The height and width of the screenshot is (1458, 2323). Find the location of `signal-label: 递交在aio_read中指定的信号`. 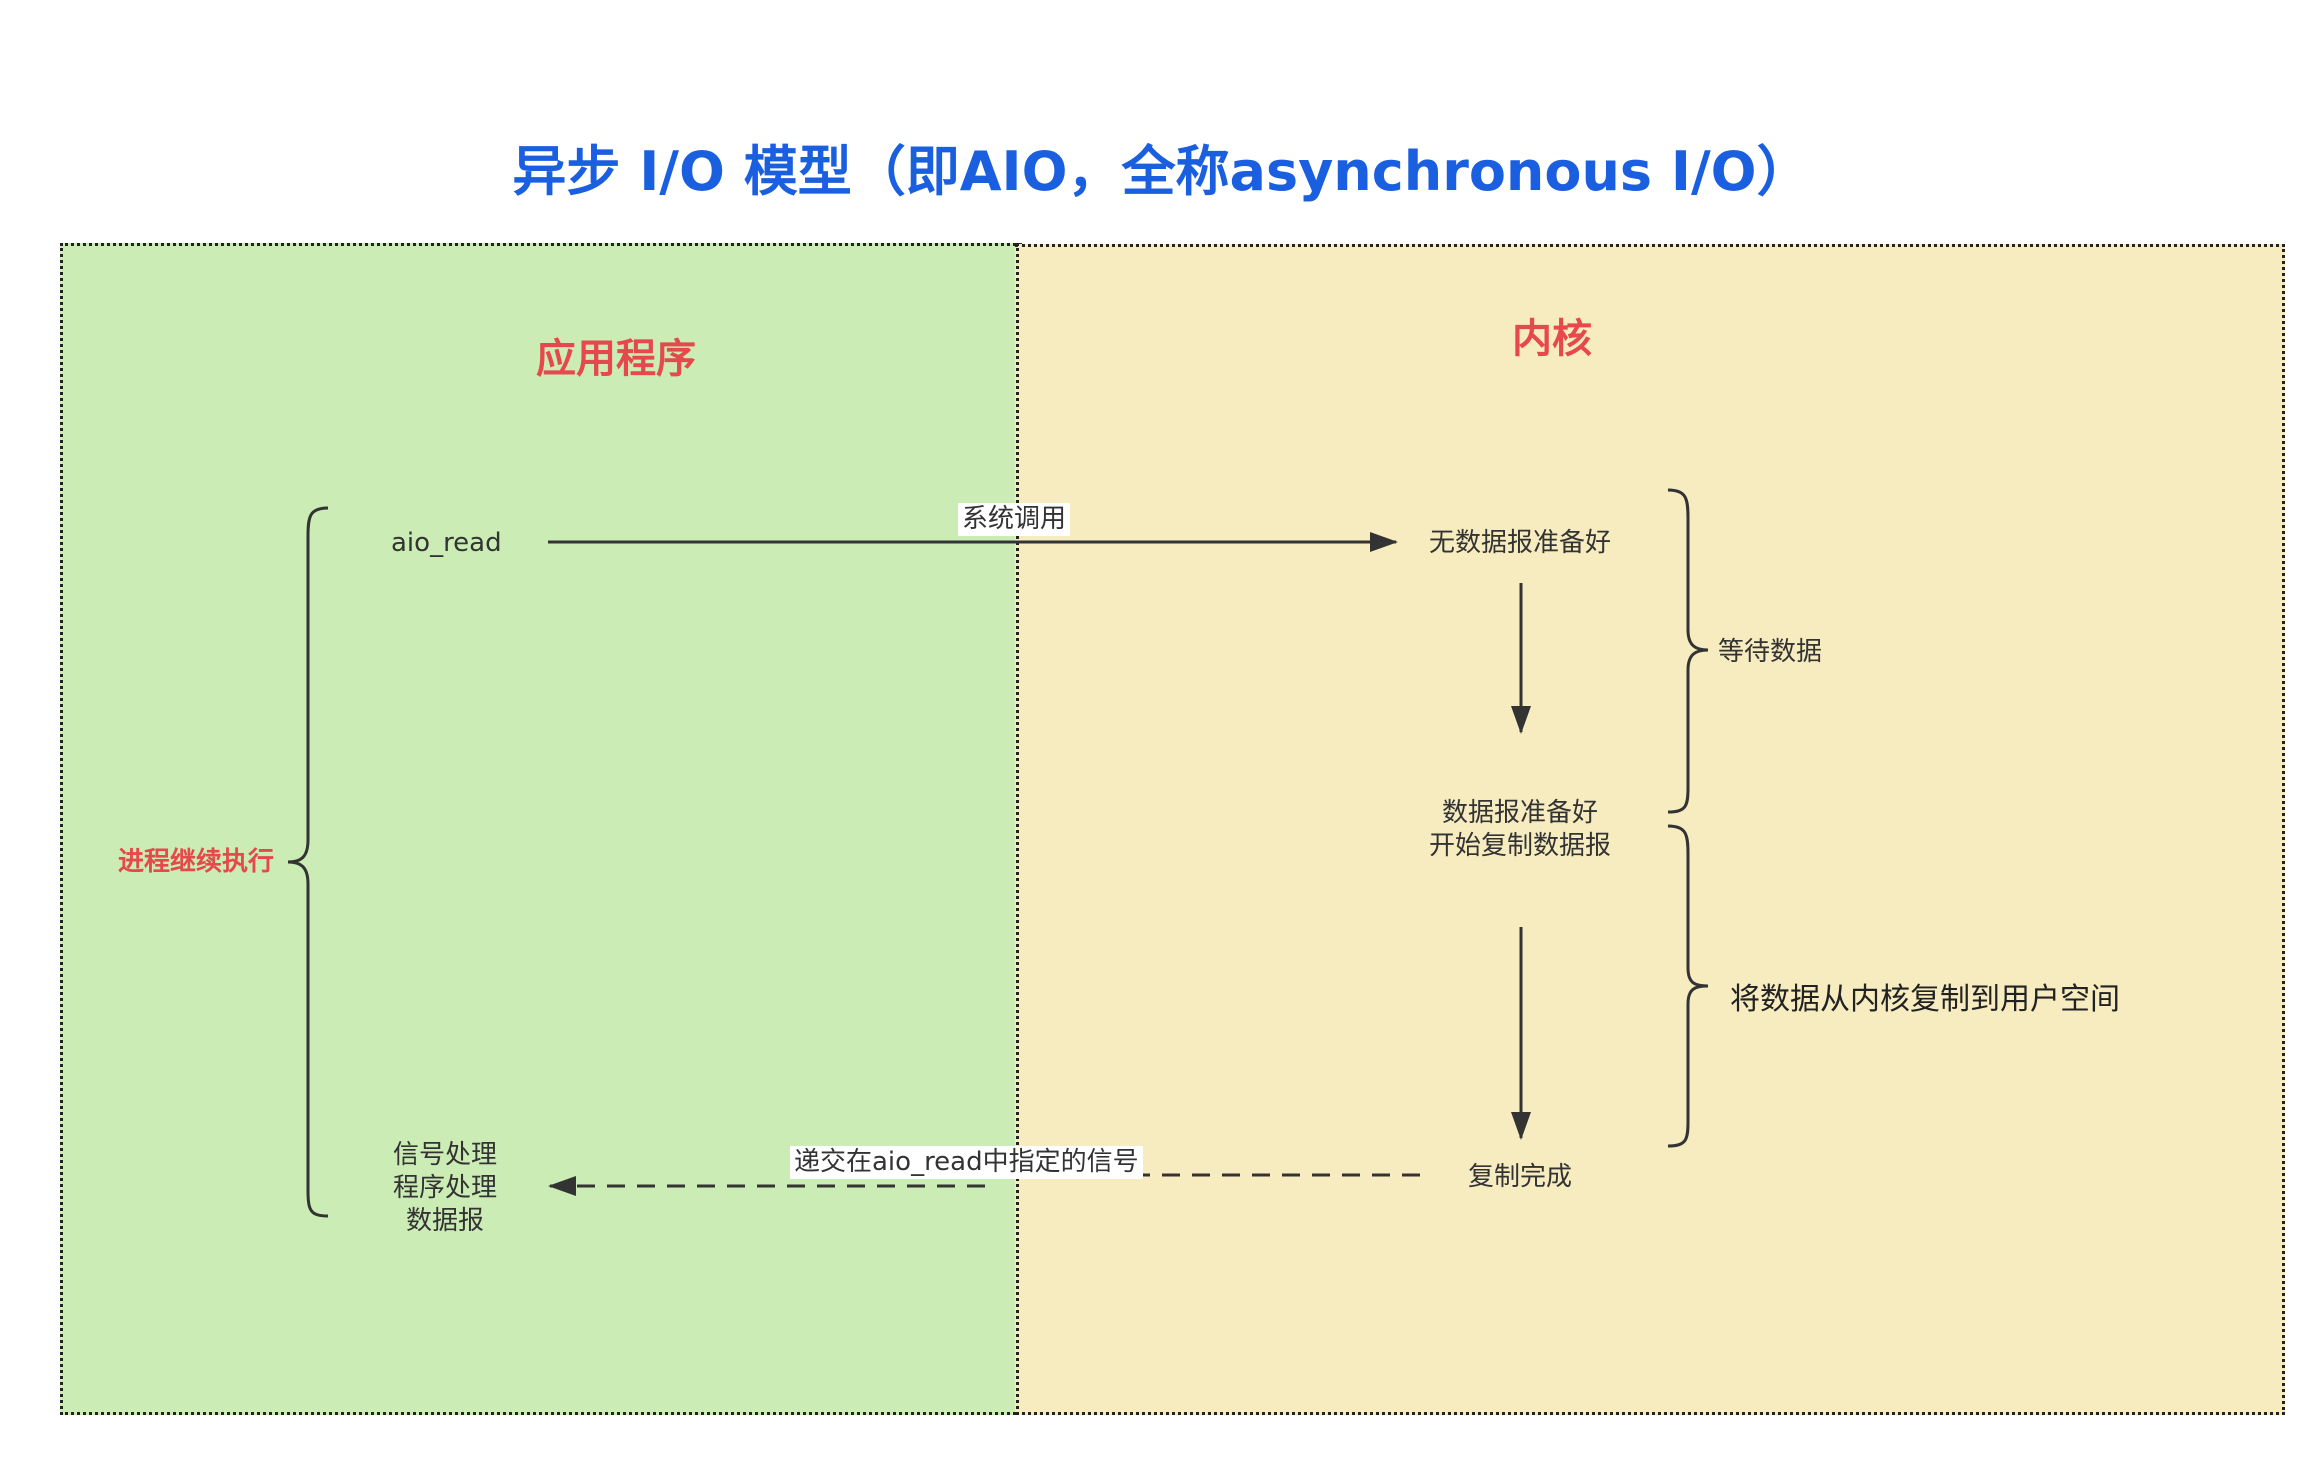

signal-label: 递交在aio_read中指定的信号 is located at coordinates (966, 1162).